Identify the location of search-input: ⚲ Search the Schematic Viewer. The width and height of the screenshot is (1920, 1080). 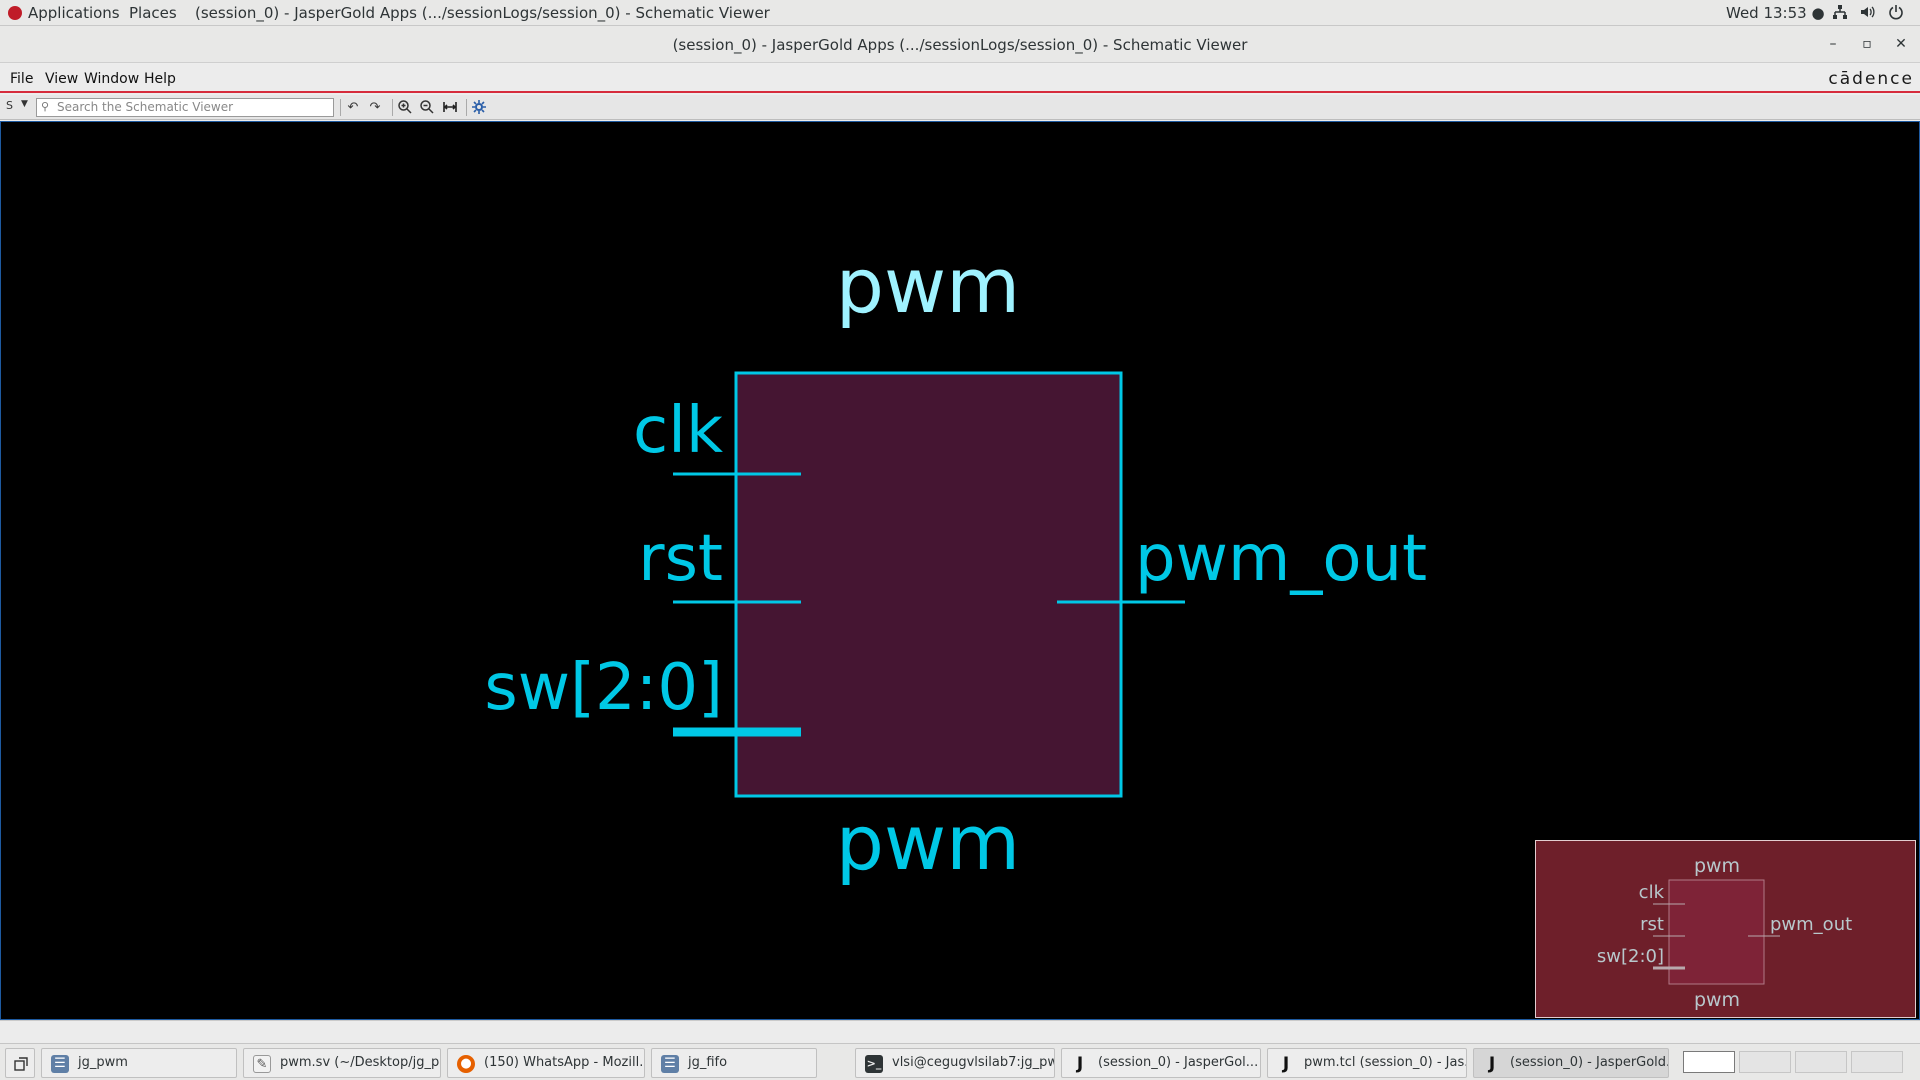
(185, 107).